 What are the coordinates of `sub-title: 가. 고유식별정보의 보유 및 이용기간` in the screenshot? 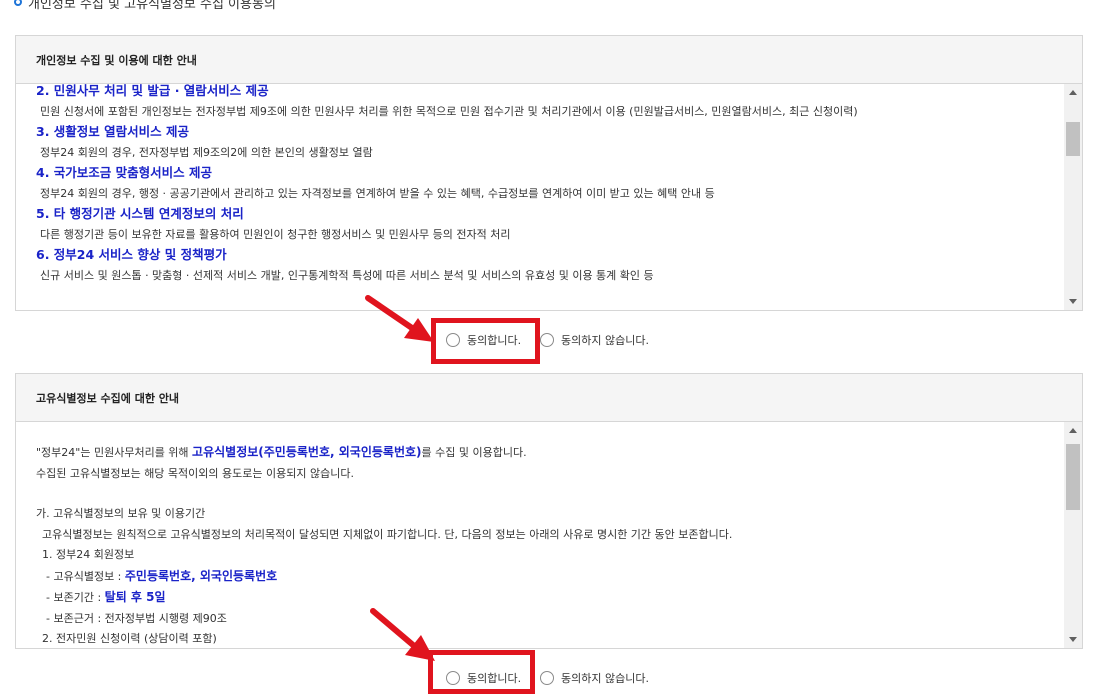 It's located at (121, 513).